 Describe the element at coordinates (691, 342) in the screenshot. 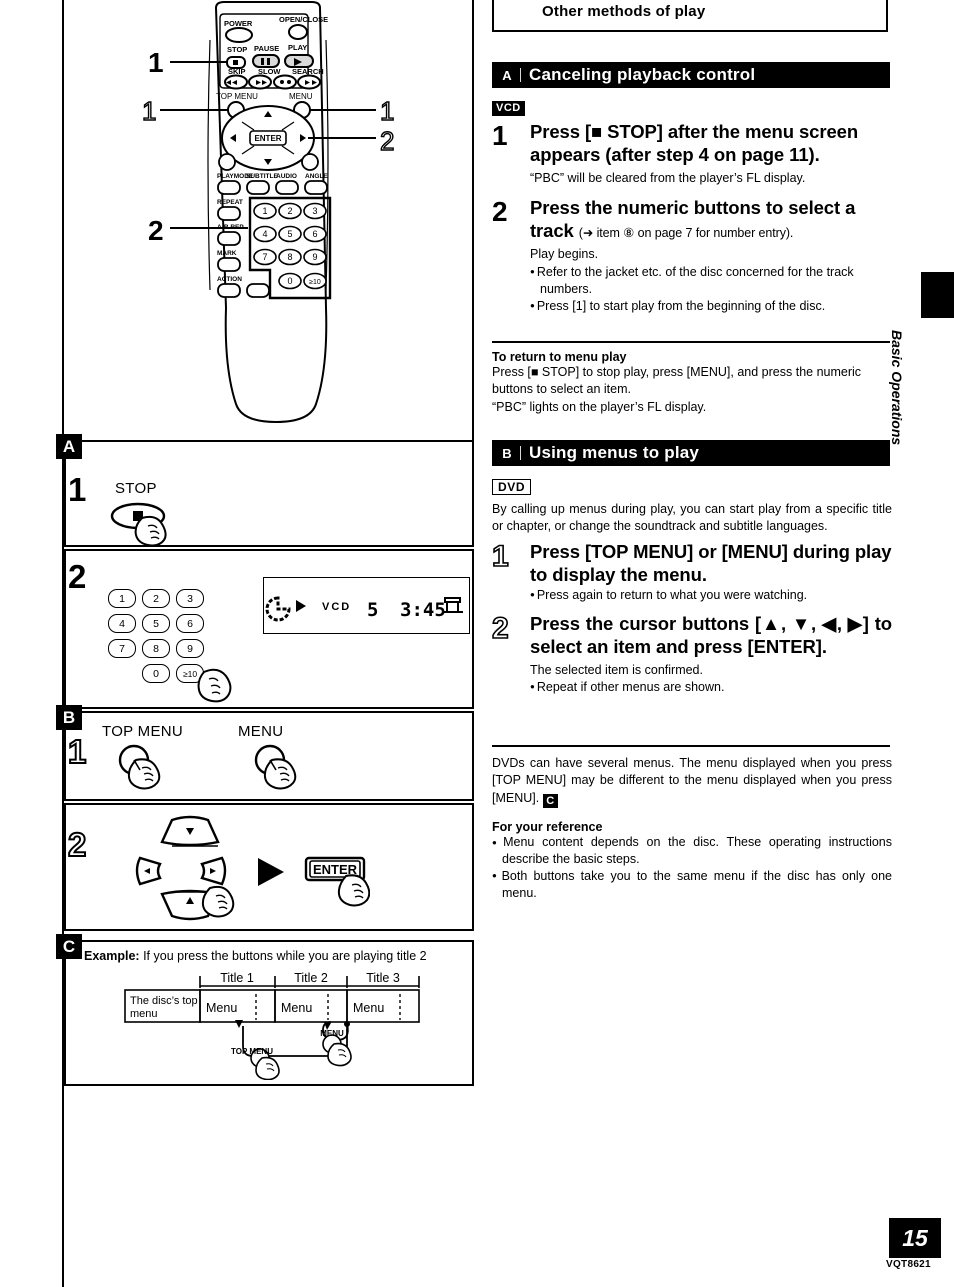

I see `section-divider` at that location.